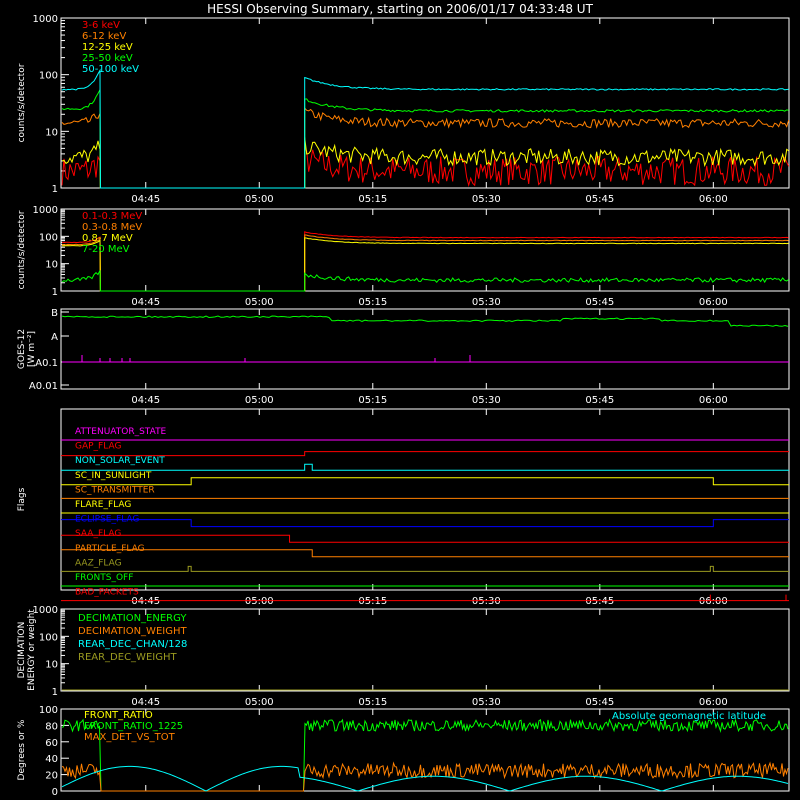 The width and height of the screenshot is (800, 800). What do you see at coordinates (259, 199) in the screenshot?
I see `lowE-xtick-label-1: 05:00` at bounding box center [259, 199].